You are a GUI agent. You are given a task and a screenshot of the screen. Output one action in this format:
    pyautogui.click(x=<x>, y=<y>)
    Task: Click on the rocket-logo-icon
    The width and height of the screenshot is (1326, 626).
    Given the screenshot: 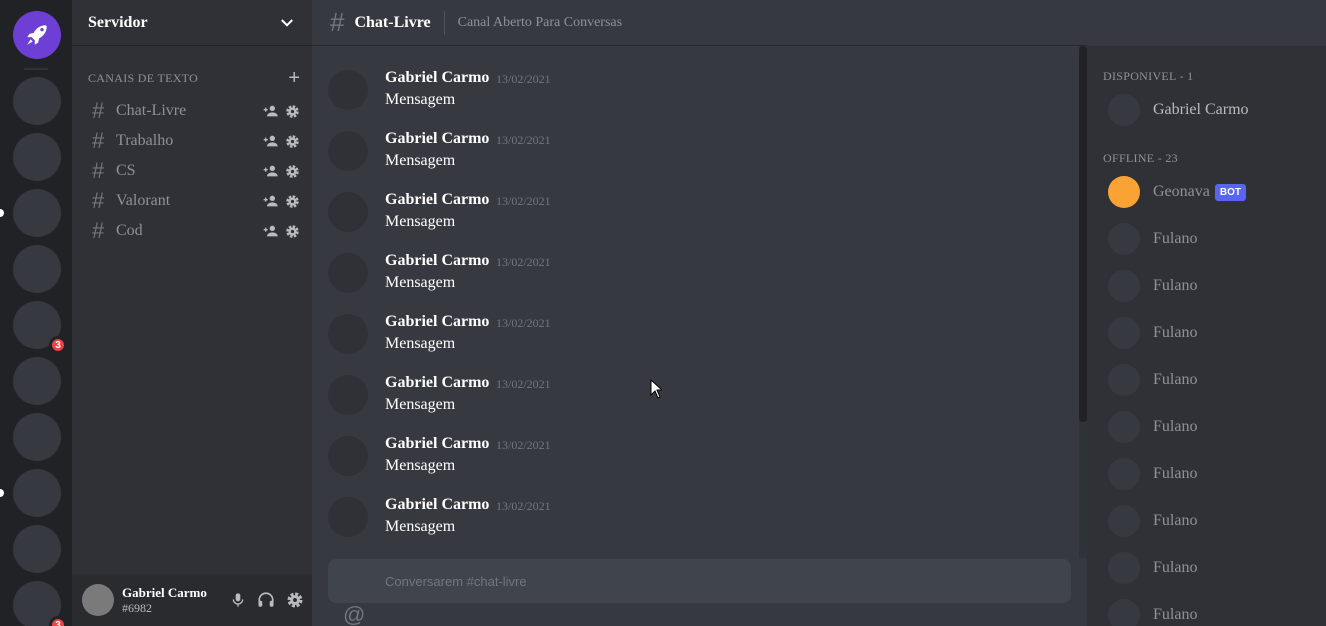 What is the action you would take?
    pyautogui.click(x=37, y=35)
    